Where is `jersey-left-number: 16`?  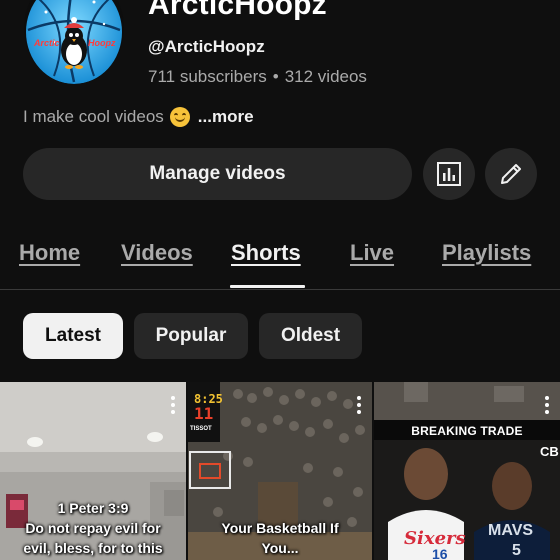 jersey-left-number: 16 is located at coordinates (440, 553).